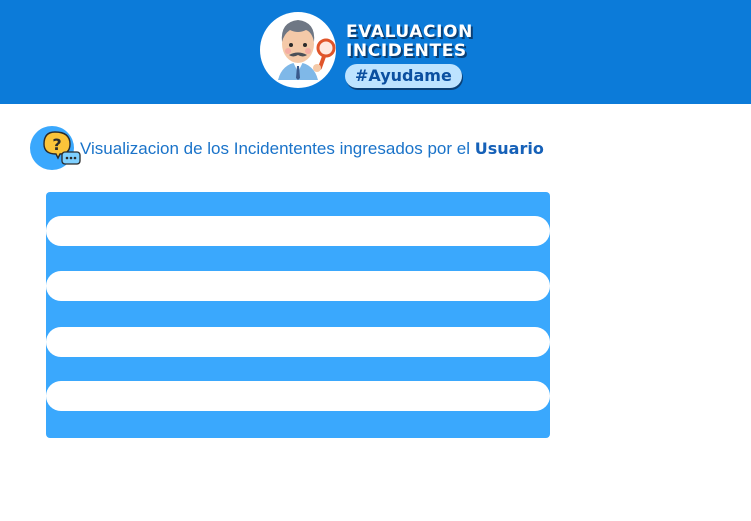 Image resolution: width=751 pixels, height=521 pixels. What do you see at coordinates (403, 76) in the screenshot?
I see `hashtag-badge: #Ayudame` at bounding box center [403, 76].